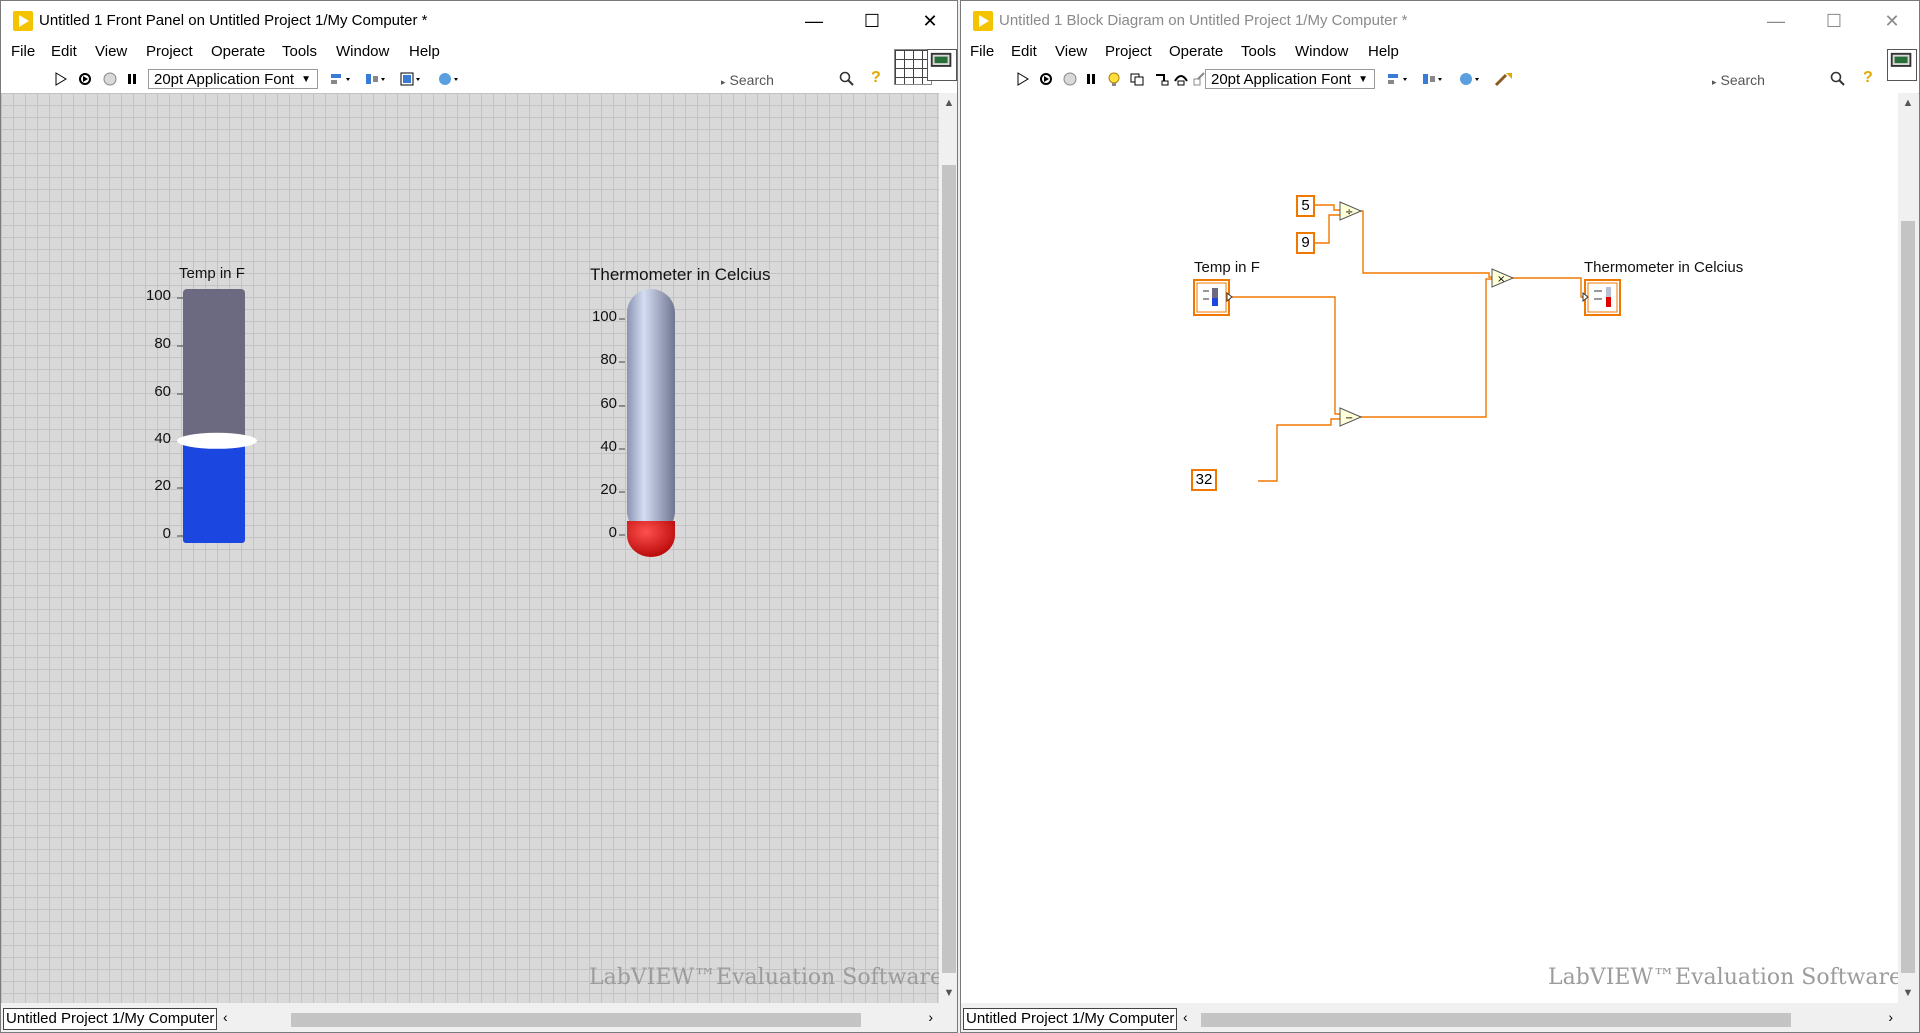  What do you see at coordinates (1503, 278) in the screenshot?
I see `multiply-function: ×` at bounding box center [1503, 278].